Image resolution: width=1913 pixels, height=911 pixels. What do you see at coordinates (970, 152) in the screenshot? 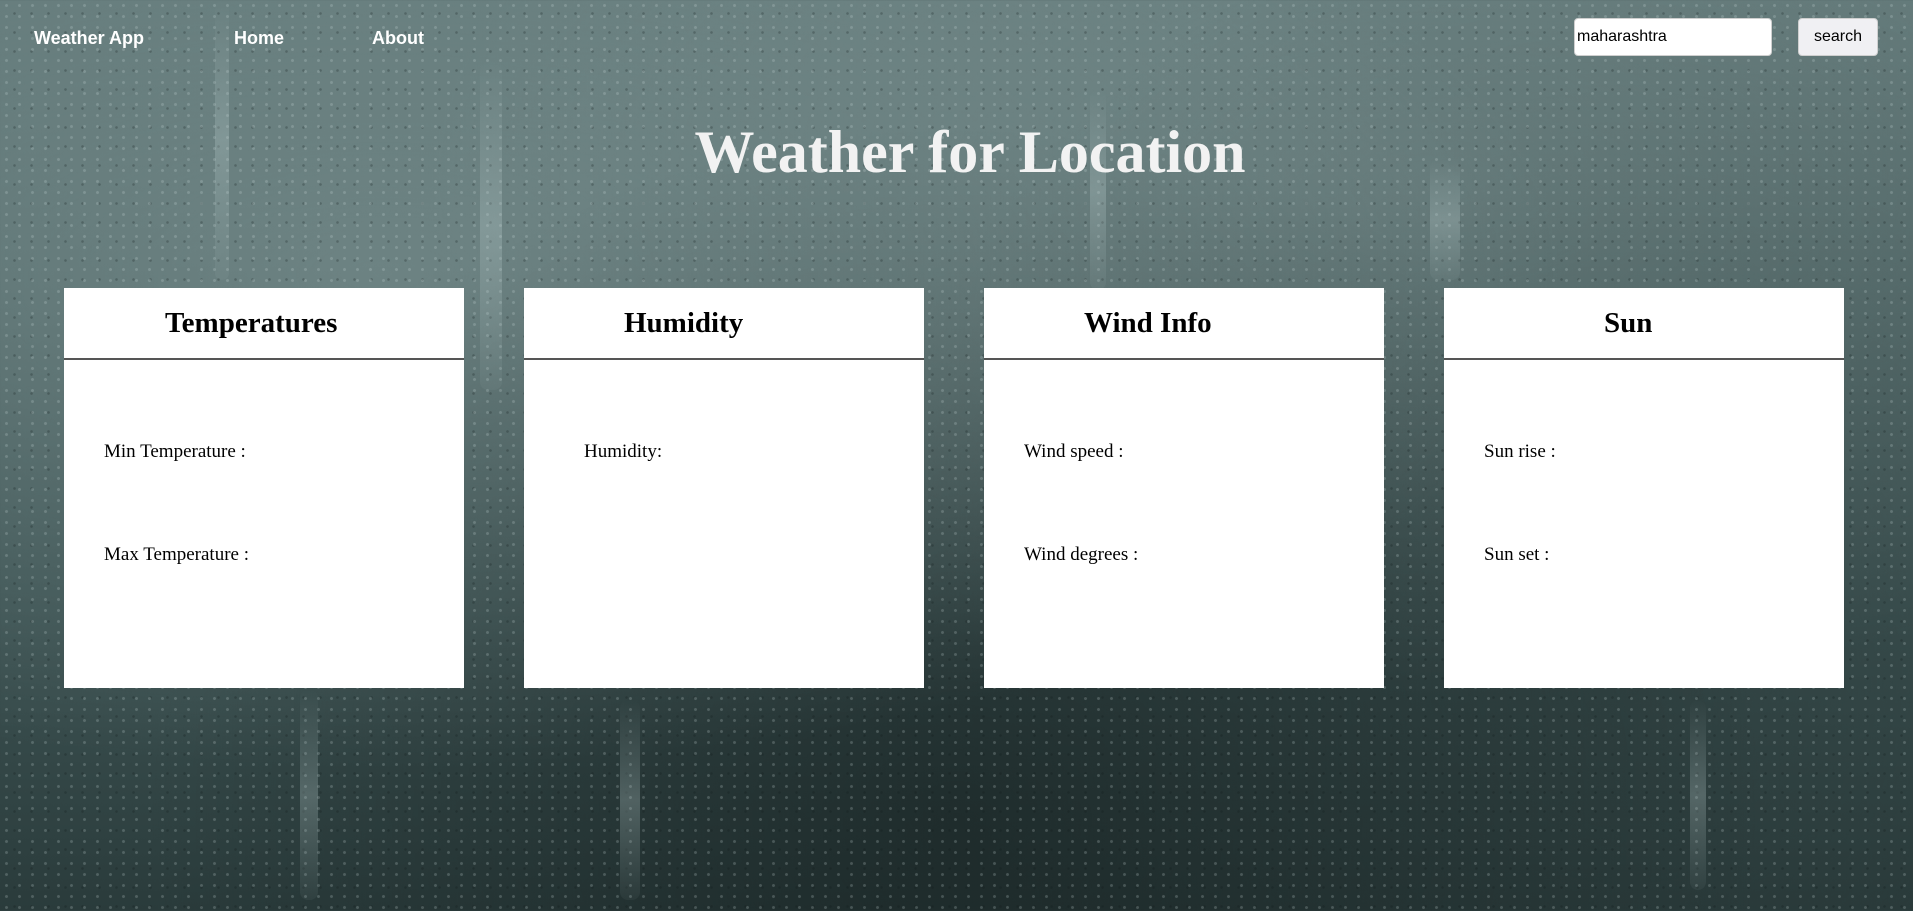
I see `page-title: Weather for Location` at bounding box center [970, 152].